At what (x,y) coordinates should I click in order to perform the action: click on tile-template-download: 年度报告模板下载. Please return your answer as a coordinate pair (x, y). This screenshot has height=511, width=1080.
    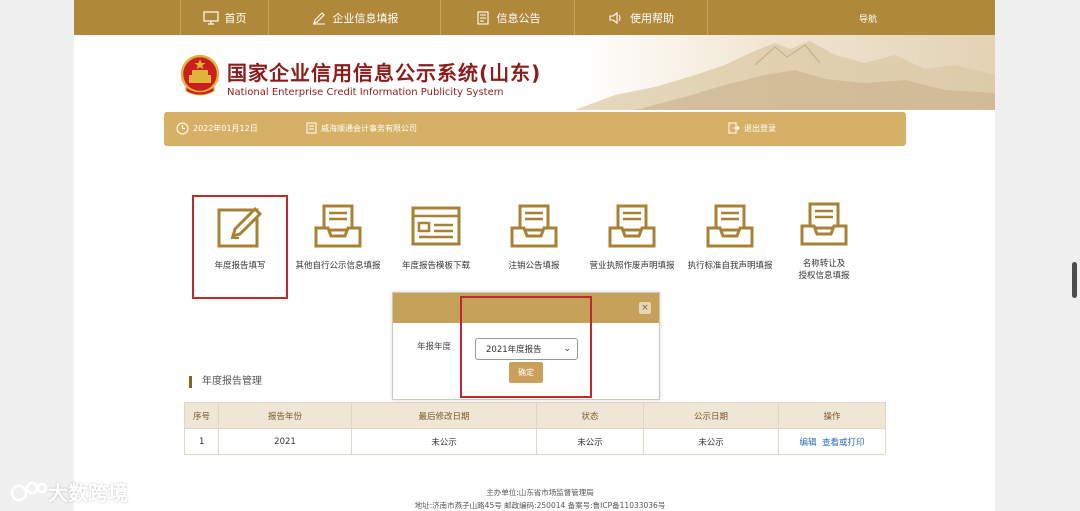
    Looking at the image, I should click on (436, 237).